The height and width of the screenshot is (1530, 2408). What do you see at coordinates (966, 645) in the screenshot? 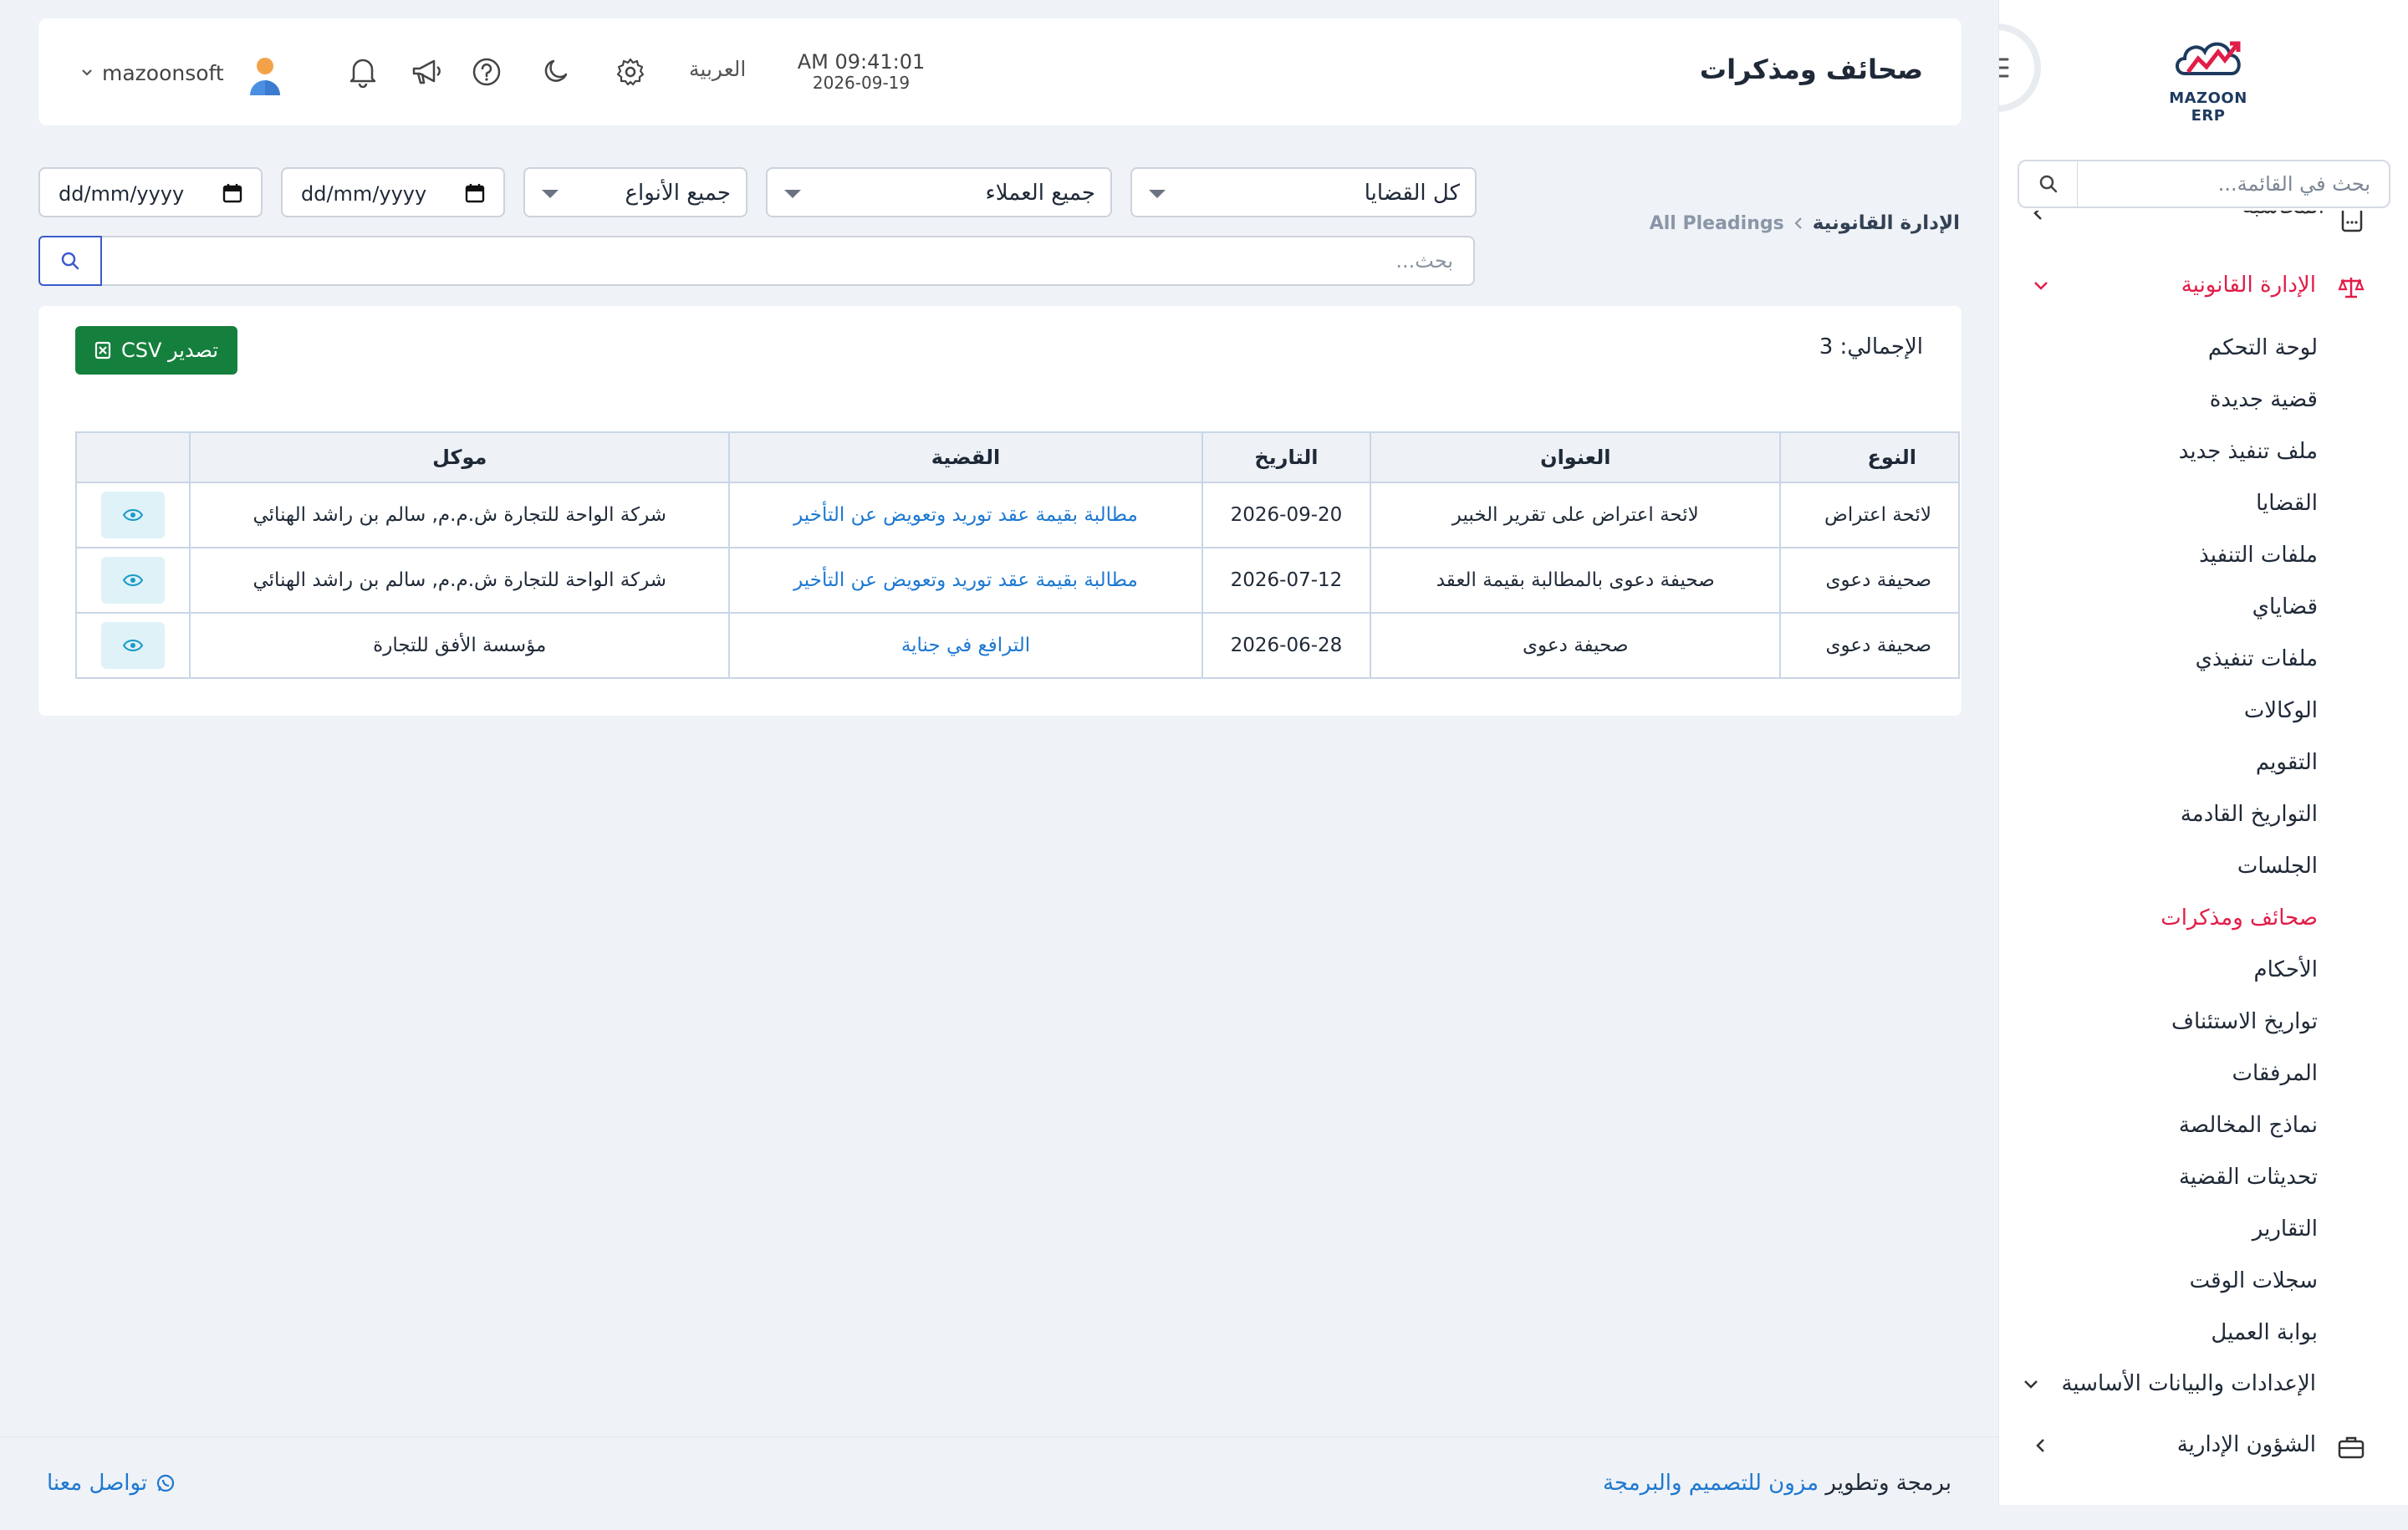
I see `cell-case-link: الترافع في جناية` at bounding box center [966, 645].